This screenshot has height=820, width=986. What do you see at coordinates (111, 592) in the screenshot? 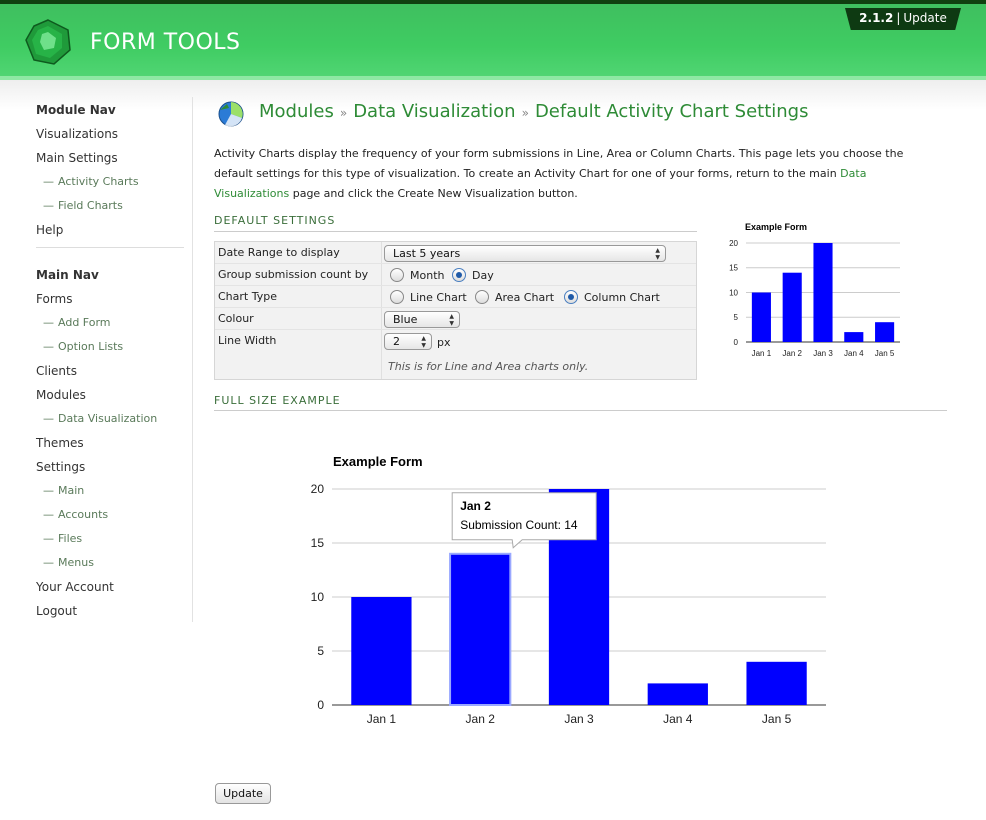
I see `sidebar-item-your-account: Your Account` at bounding box center [111, 592].